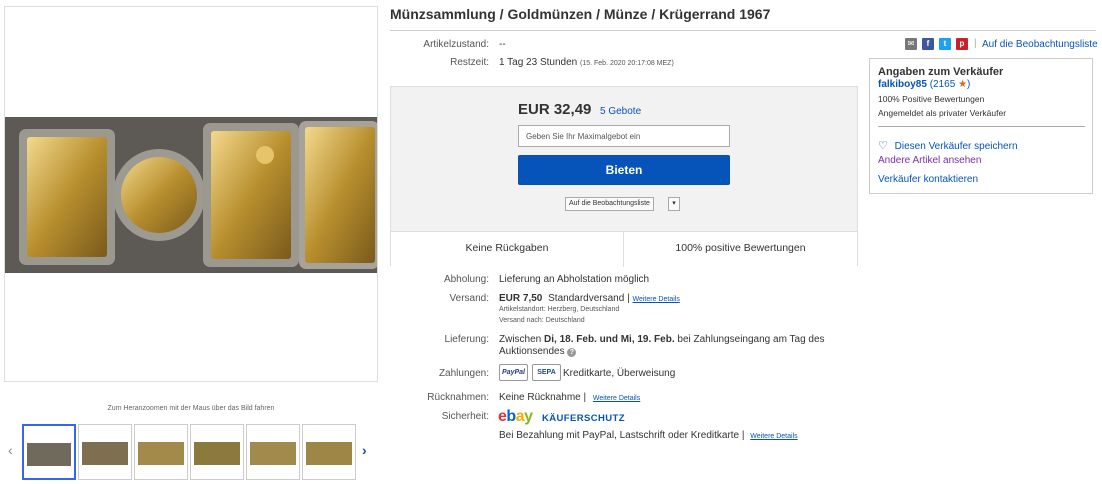  What do you see at coordinates (902, 84) in the screenshot?
I see `seller-name-link: falkiboy85` at bounding box center [902, 84].